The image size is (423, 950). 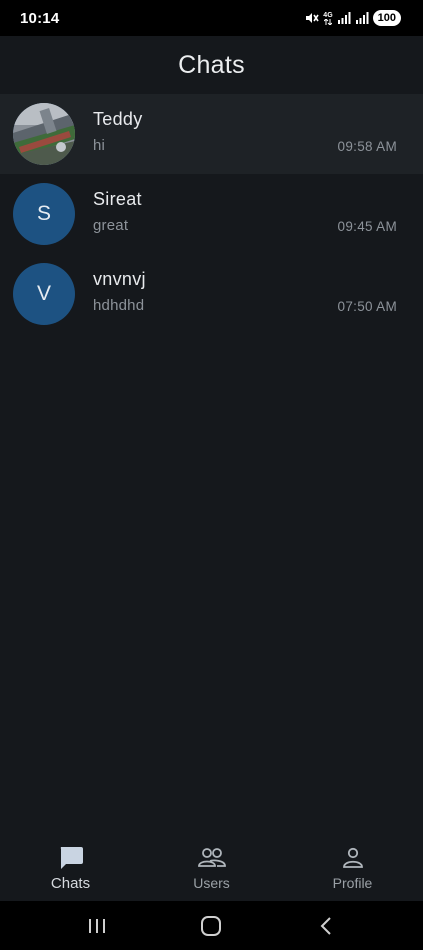 I want to click on person-icon, so click(x=353, y=858).